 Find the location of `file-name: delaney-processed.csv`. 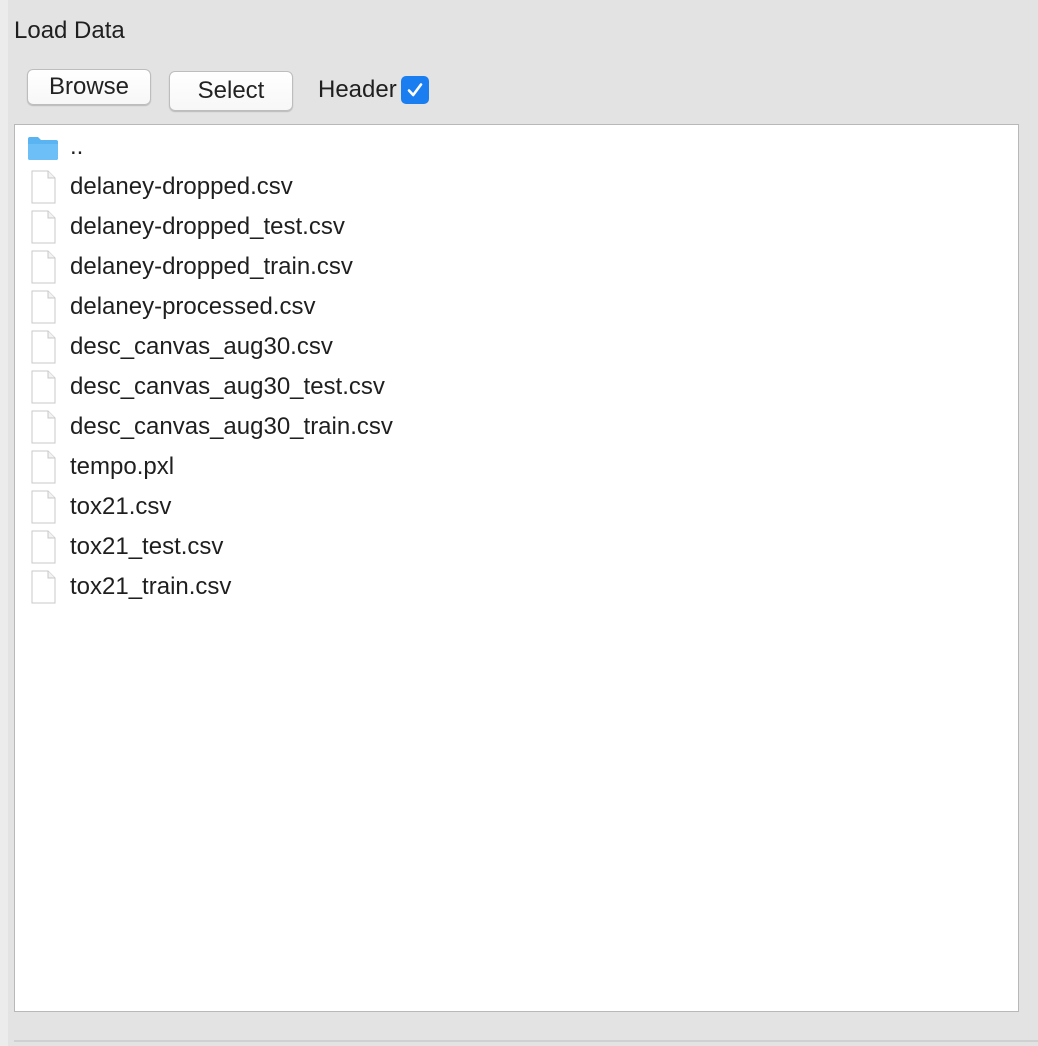

file-name: delaney-processed.csv is located at coordinates (193, 306).